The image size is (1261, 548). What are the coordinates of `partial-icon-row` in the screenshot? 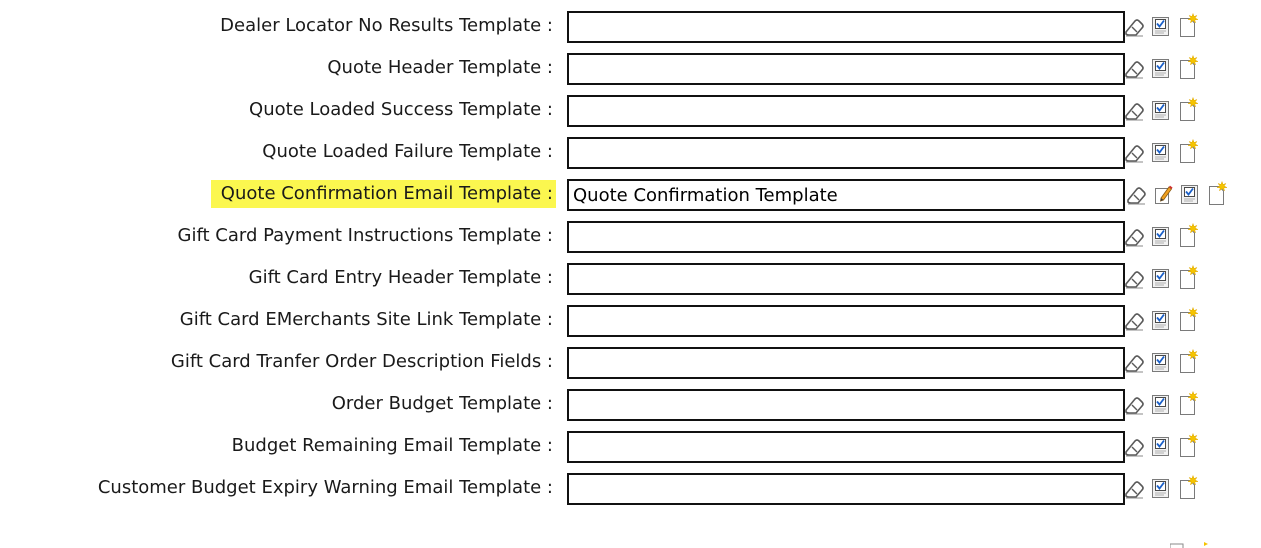 It's located at (1195, 545).